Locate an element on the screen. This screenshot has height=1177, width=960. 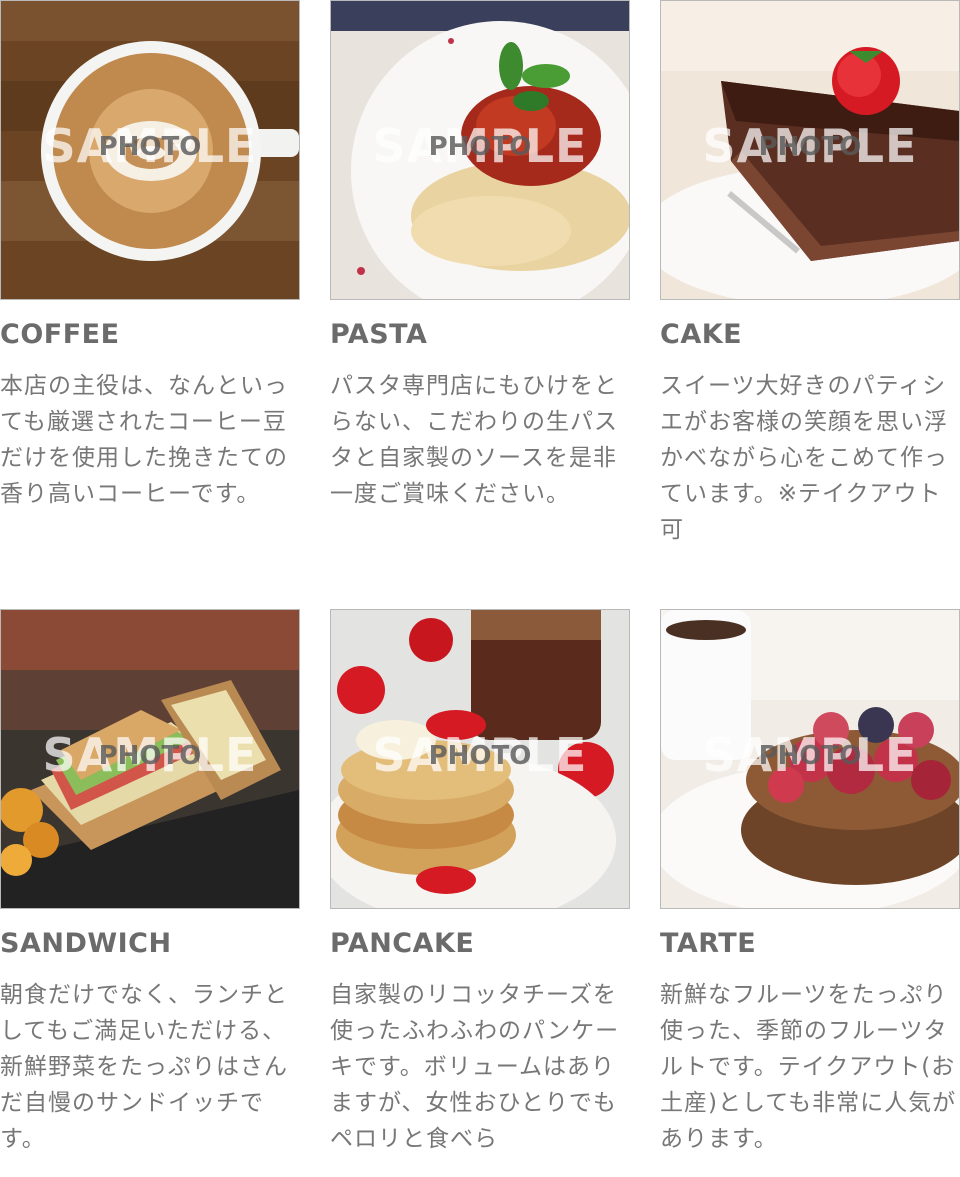
sandwich-photo: SAMPLE PHOTO is located at coordinates (150, 759).